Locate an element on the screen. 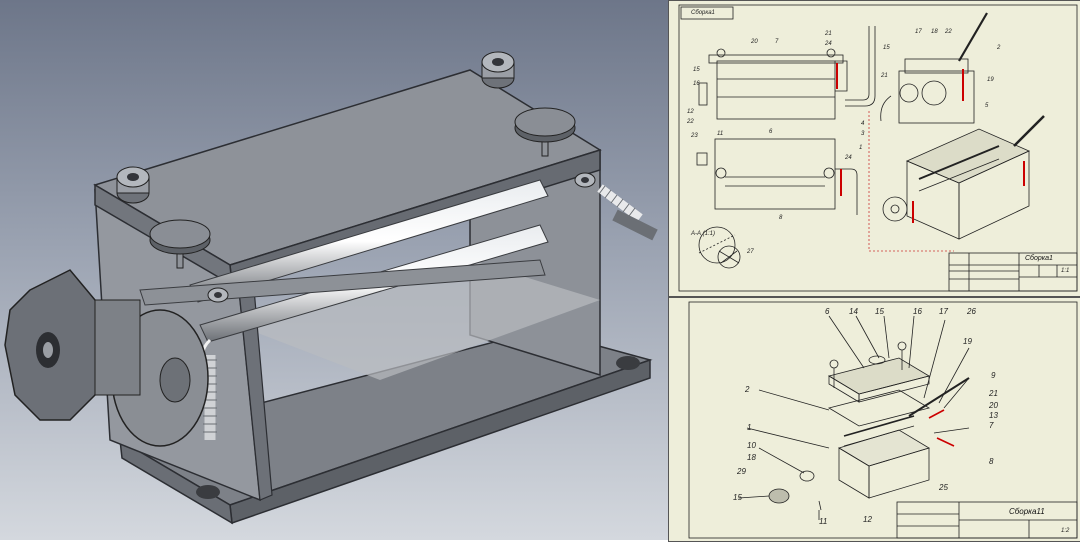 The image size is (1080, 542). callout: 13 is located at coordinates (993, 415).